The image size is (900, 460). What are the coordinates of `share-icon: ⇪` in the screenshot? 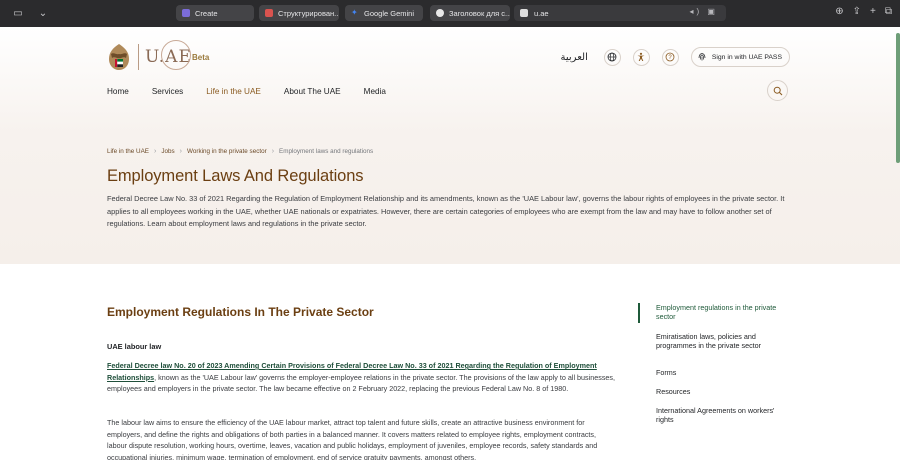 It's located at (857, 11).